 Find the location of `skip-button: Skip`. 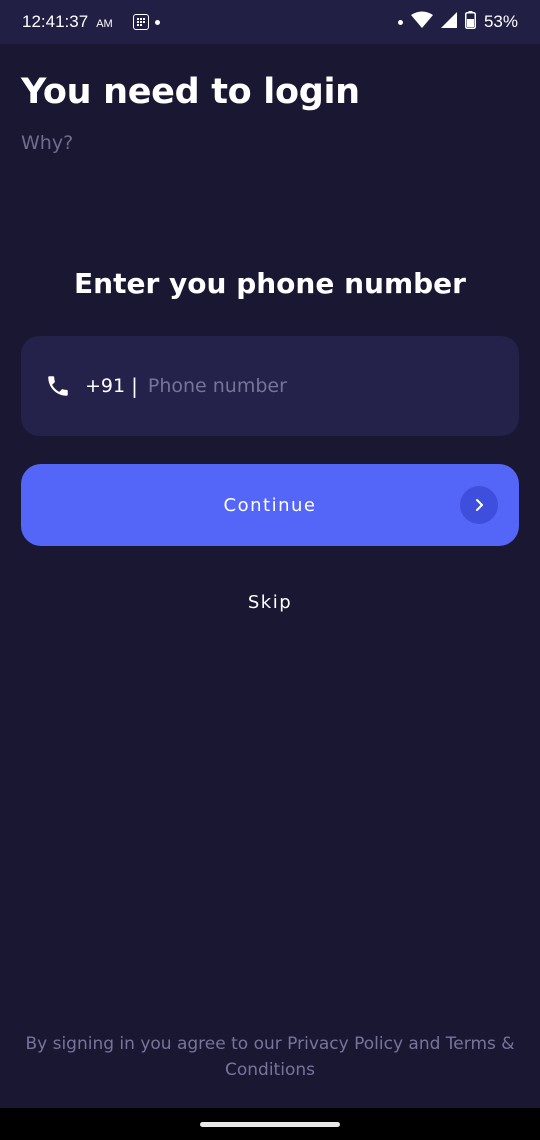

skip-button: Skip is located at coordinates (270, 602).